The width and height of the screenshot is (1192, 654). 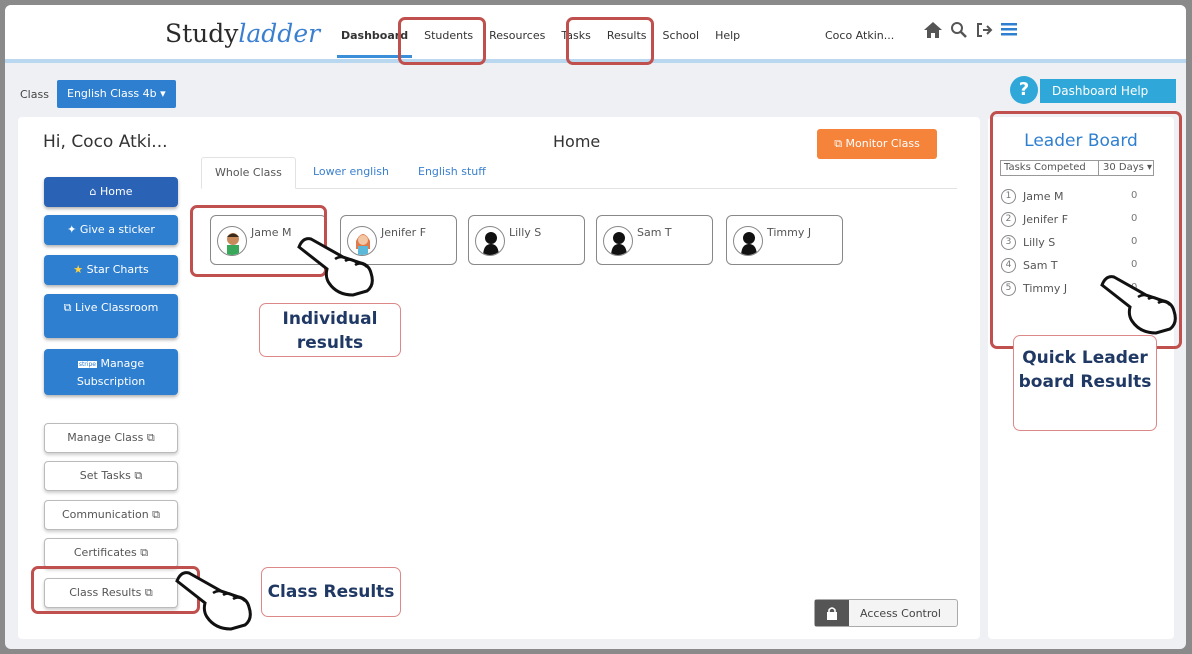 I want to click on student-name: Sam T, so click(x=654, y=232).